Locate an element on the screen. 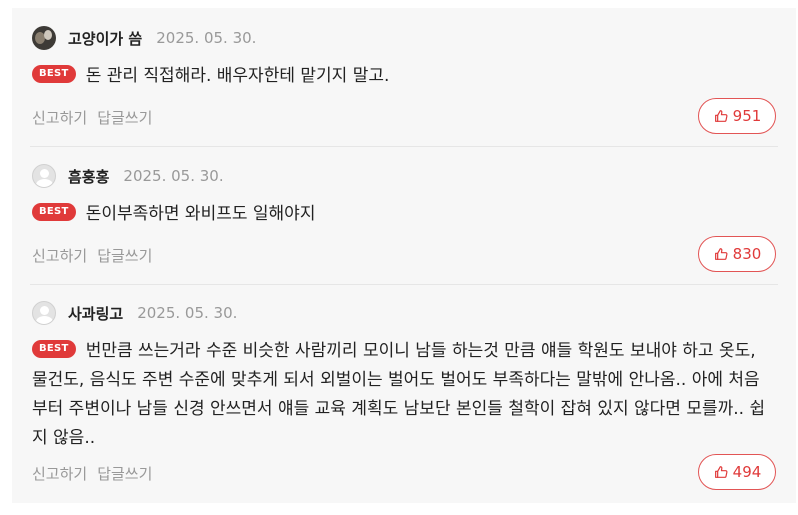 The image size is (798, 515). comment-text: 돈 관리 직접해라. 배우자한테 맡기지 말고. is located at coordinates (237, 76).